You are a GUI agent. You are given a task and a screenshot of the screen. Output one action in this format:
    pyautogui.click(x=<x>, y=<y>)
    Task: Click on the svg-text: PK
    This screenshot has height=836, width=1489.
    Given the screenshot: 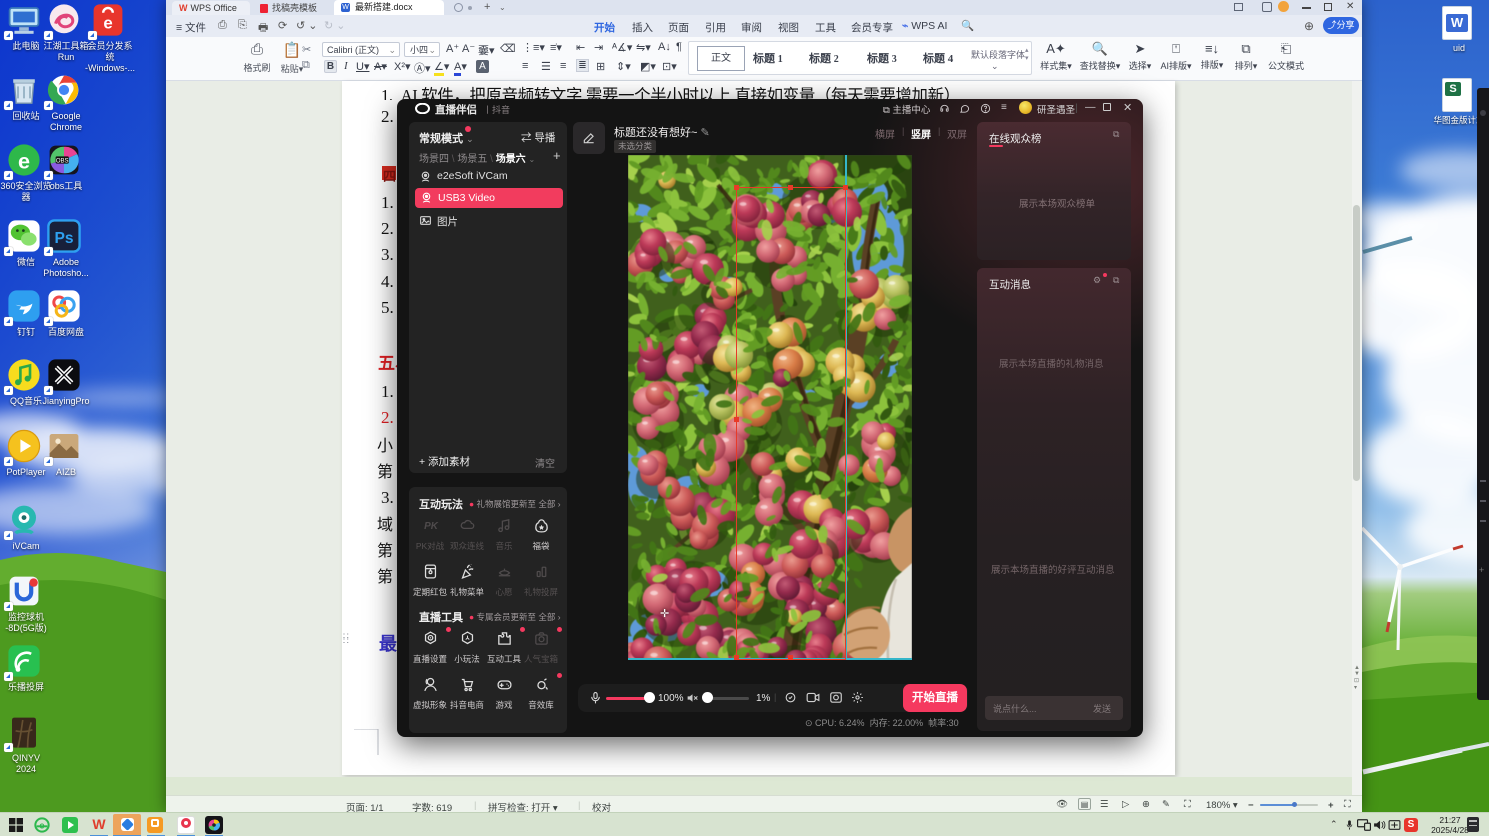 What is the action you would take?
    pyautogui.click(x=431, y=526)
    